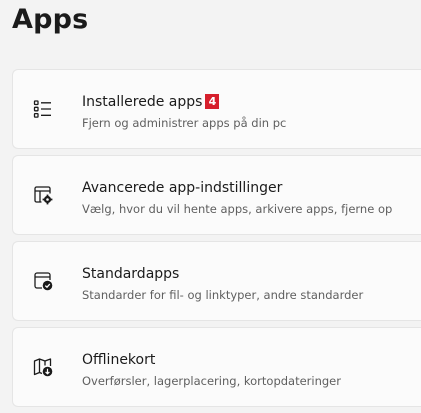 Image resolution: width=421 pixels, height=413 pixels. What do you see at coordinates (131, 274) in the screenshot?
I see `default-apps-title: Standardapps` at bounding box center [131, 274].